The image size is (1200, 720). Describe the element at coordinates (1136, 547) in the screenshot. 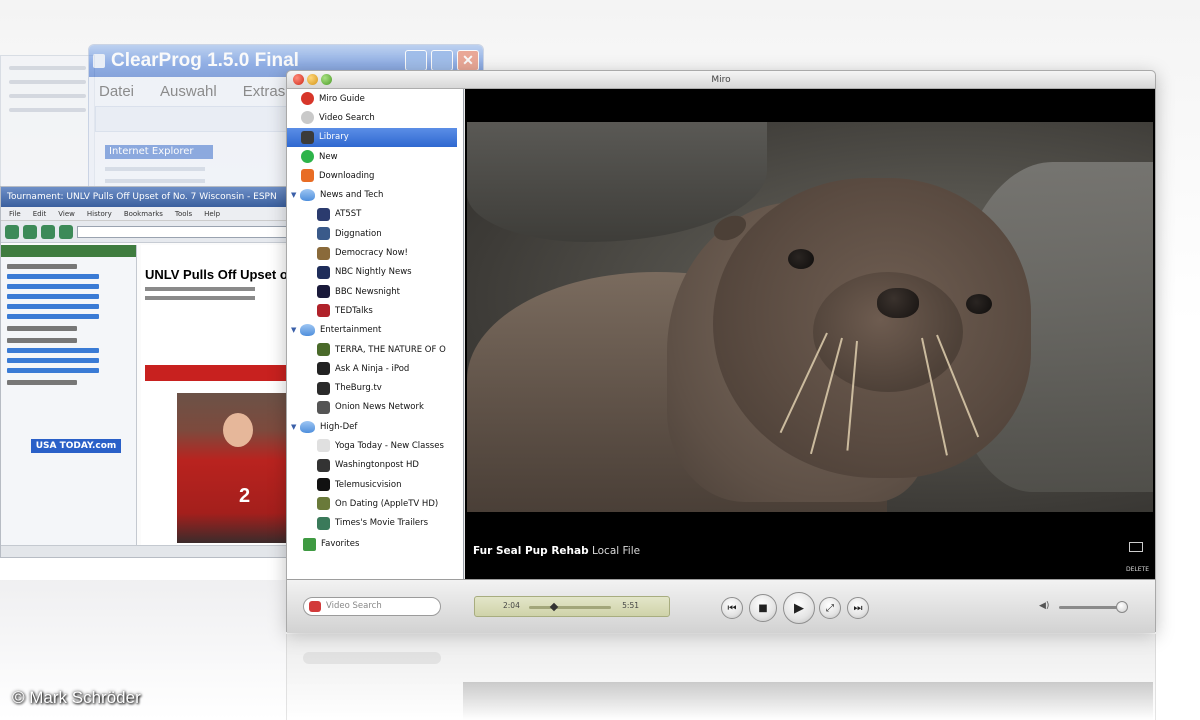

I see `fullscreen-icon` at that location.